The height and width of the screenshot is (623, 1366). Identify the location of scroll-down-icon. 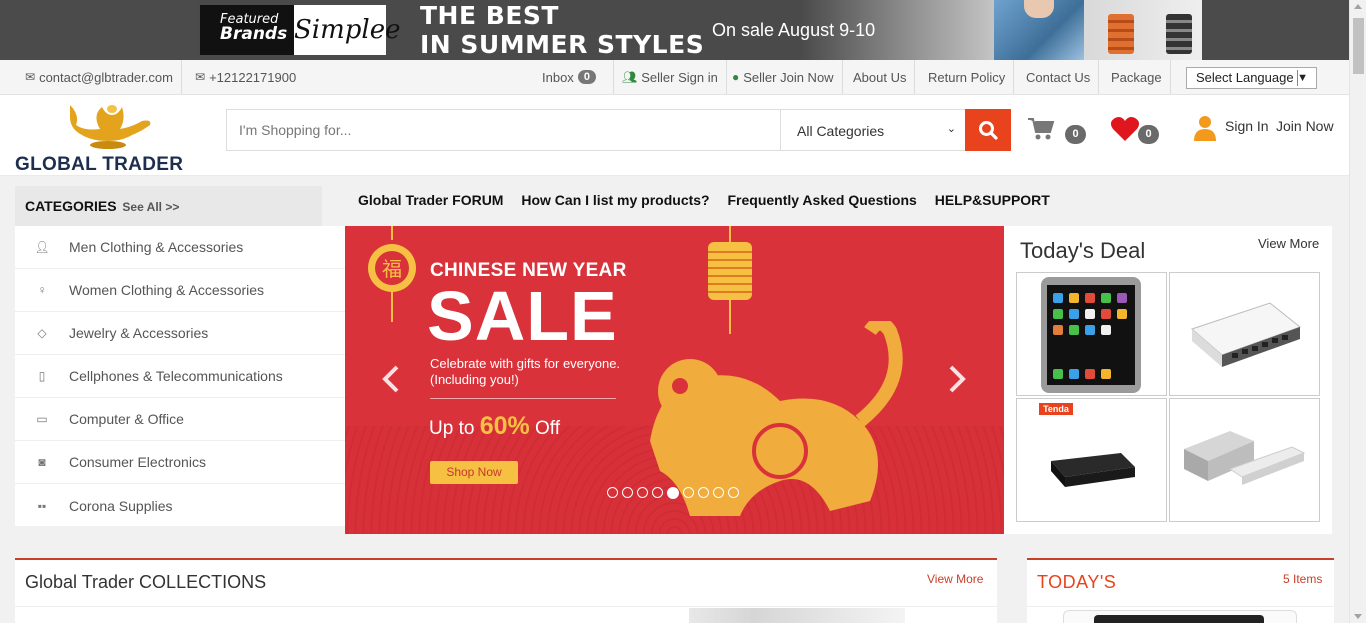
(1358, 616).